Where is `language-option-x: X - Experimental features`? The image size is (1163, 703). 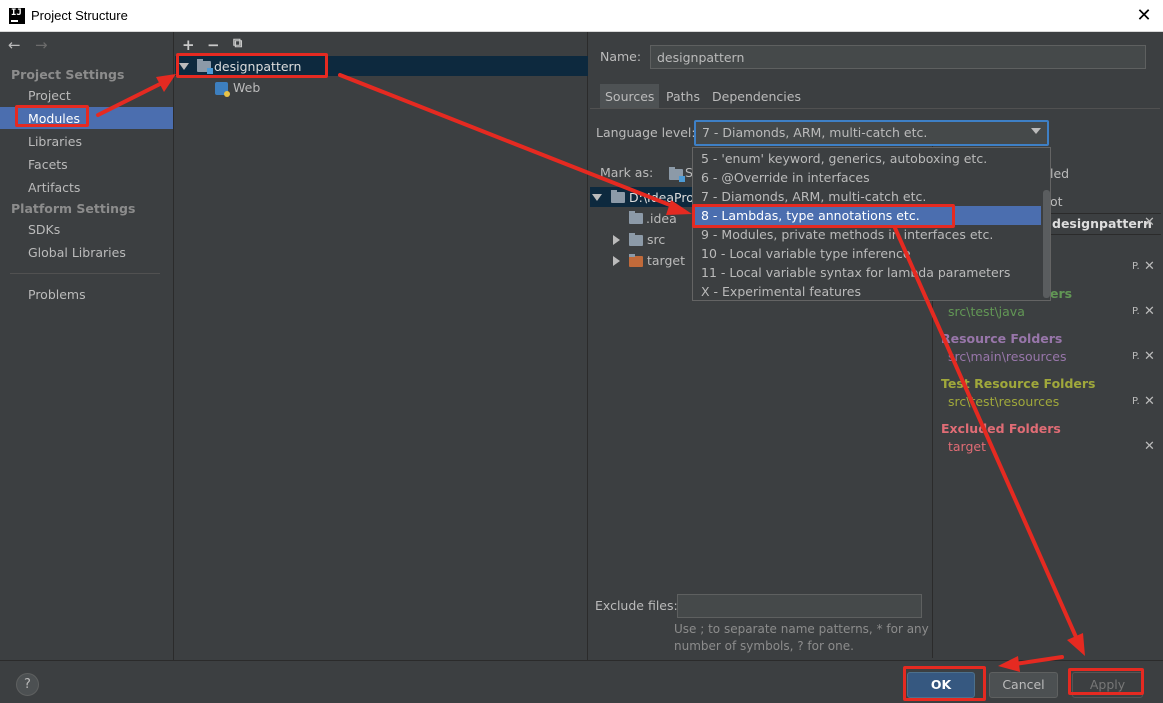 language-option-x: X - Experimental features is located at coordinates (781, 293).